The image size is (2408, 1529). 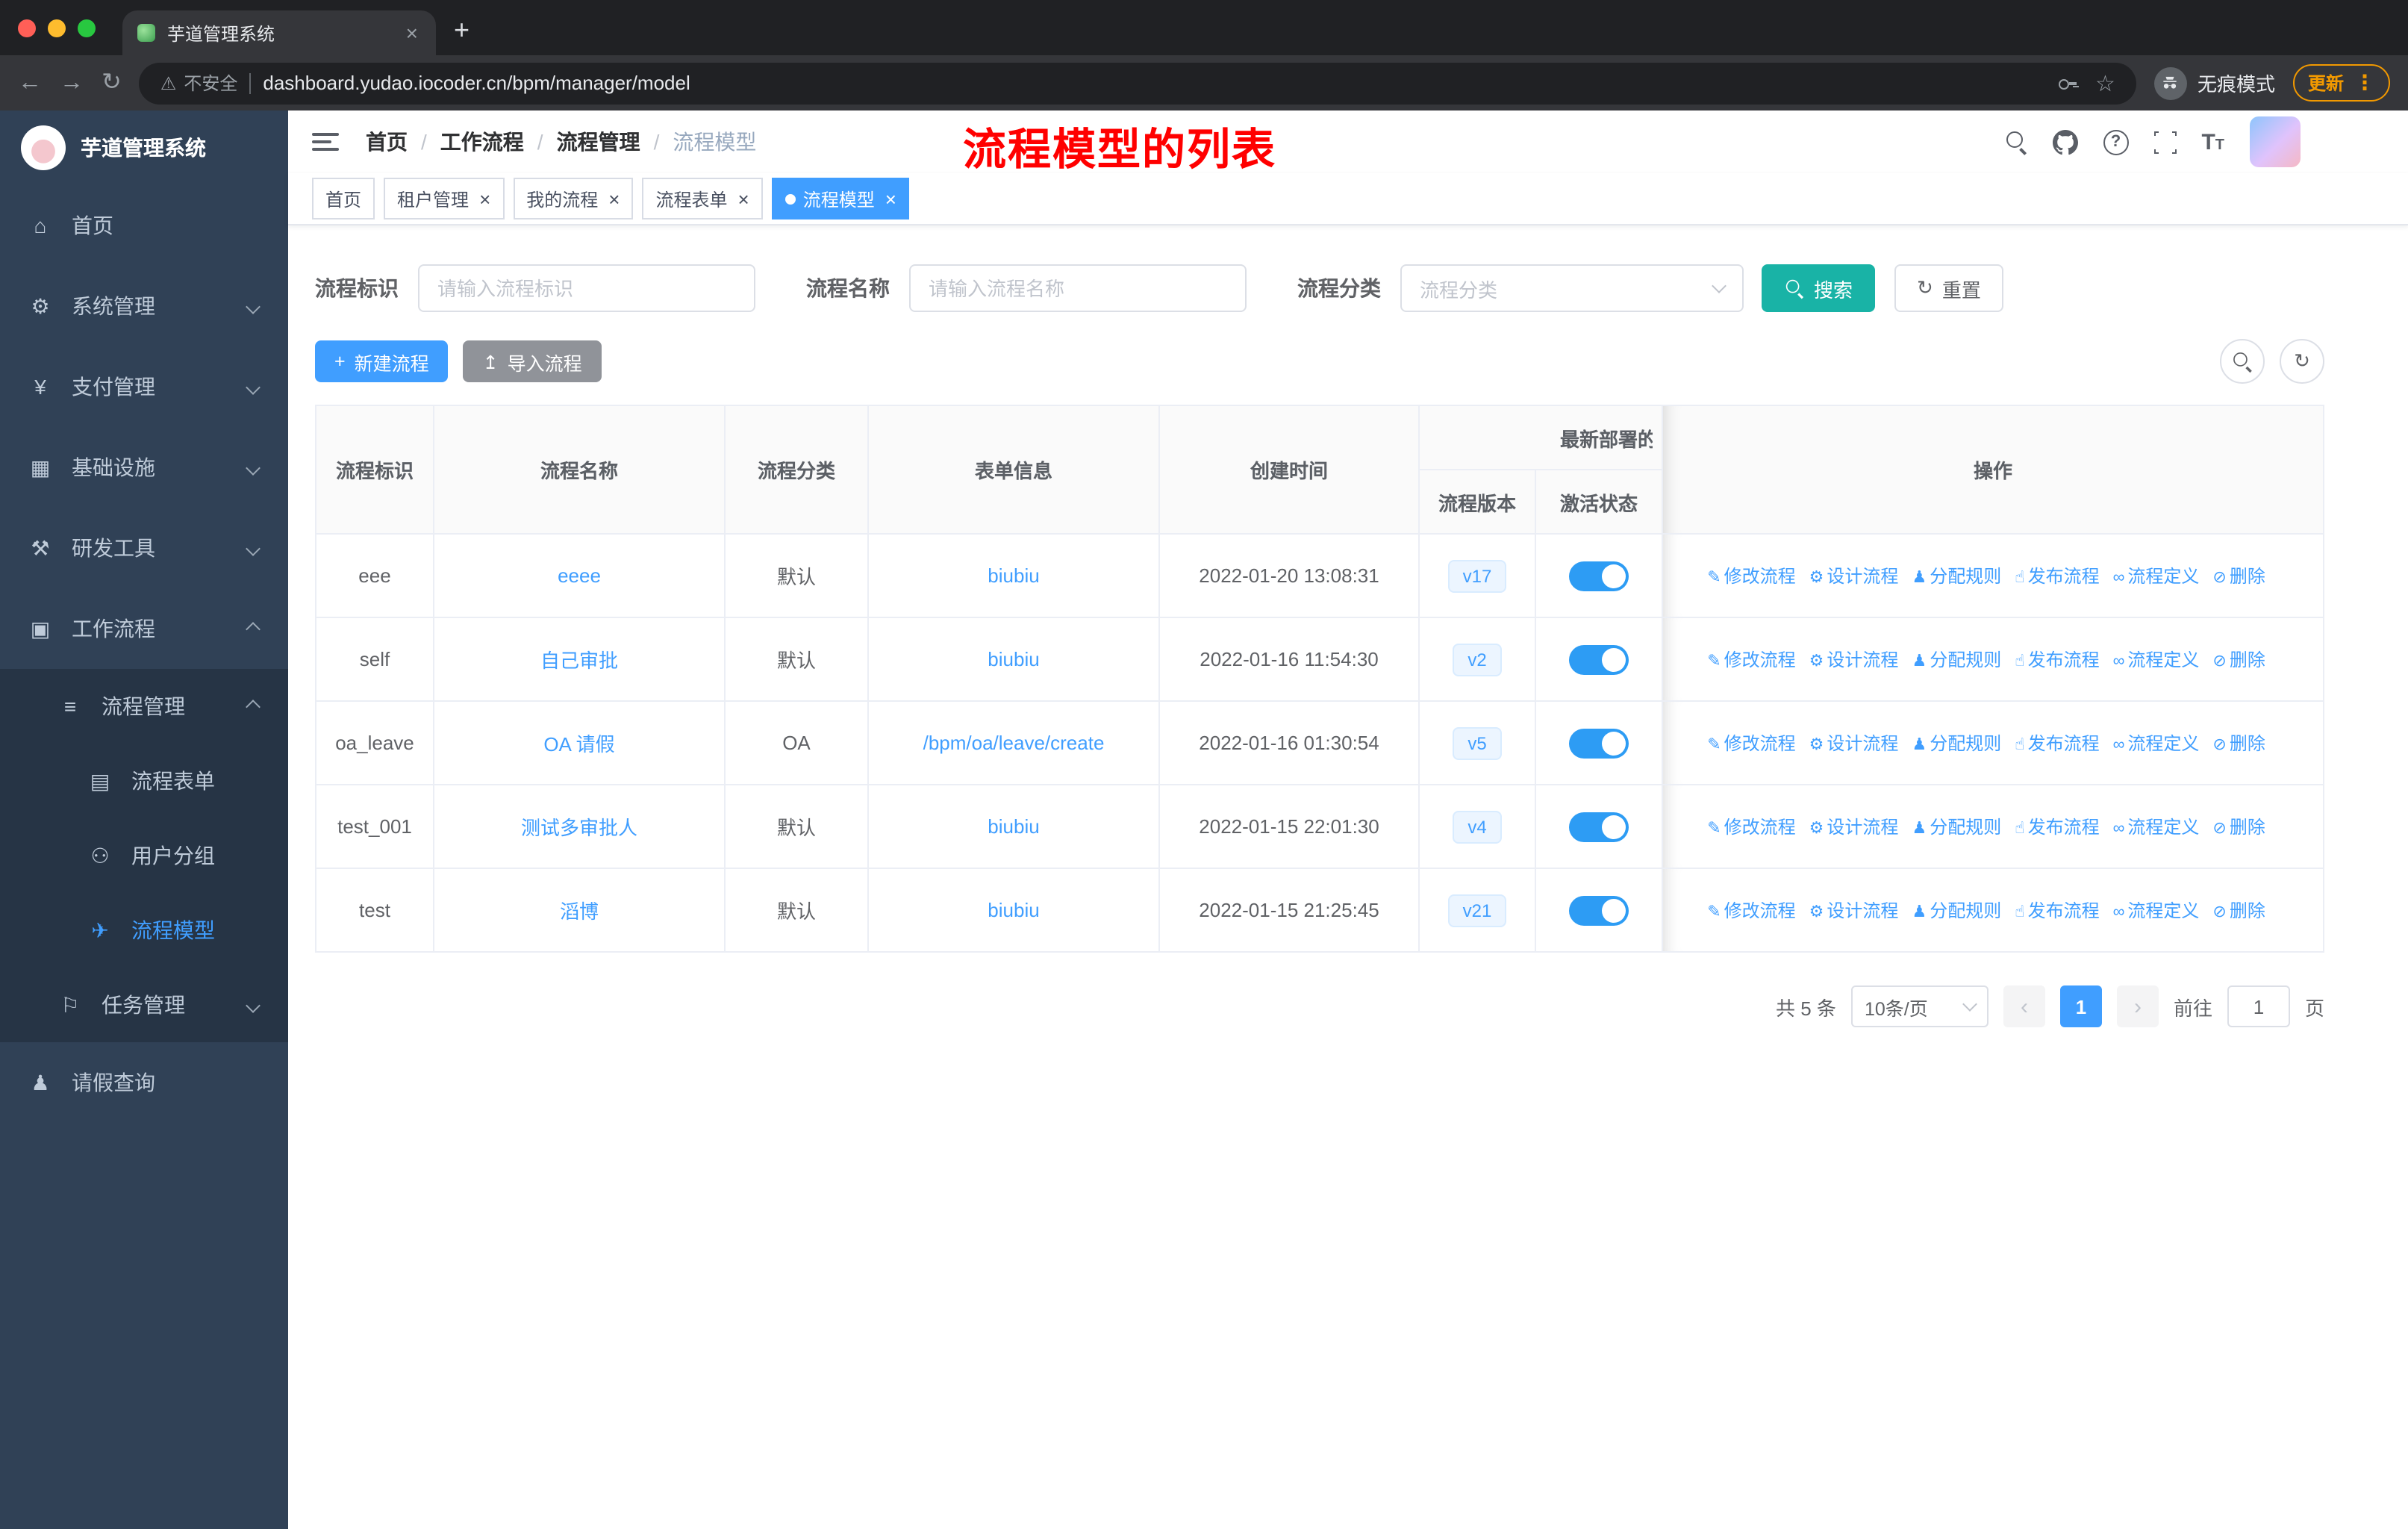 What do you see at coordinates (144, 629) in the screenshot?
I see `sidebar-item-workflow: ▣ 工作流程` at bounding box center [144, 629].